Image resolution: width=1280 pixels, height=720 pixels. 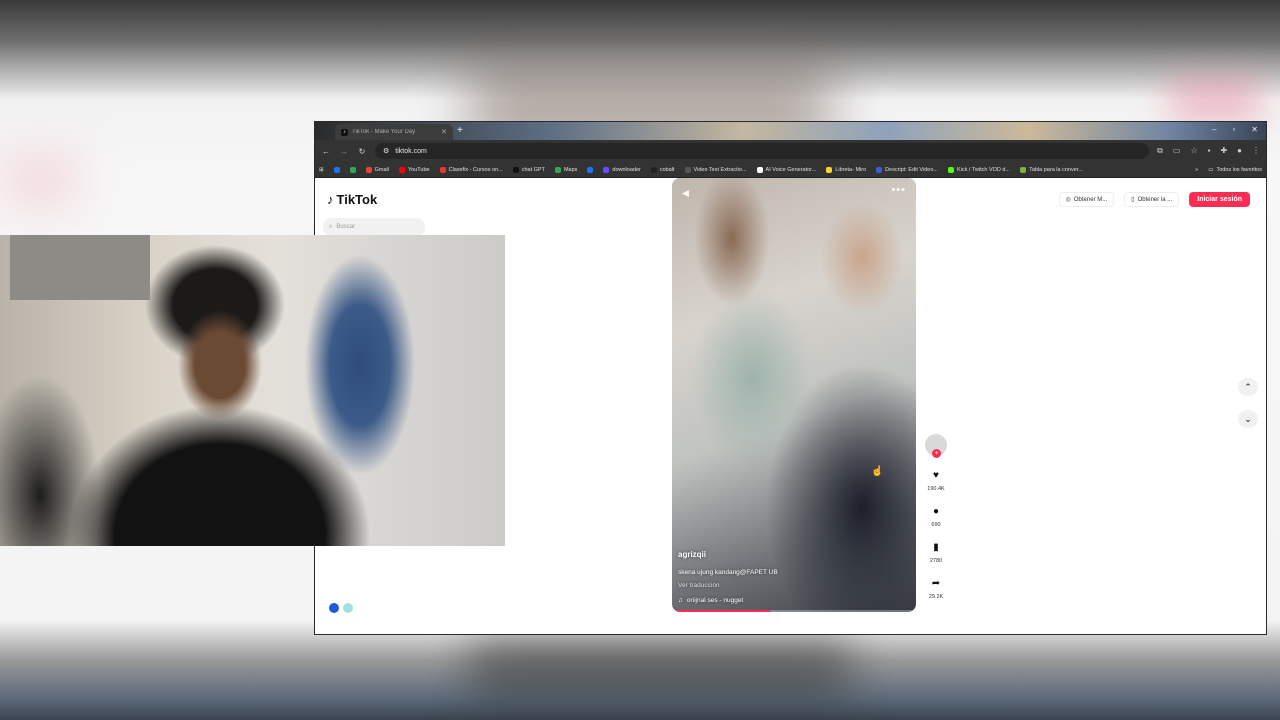 What do you see at coordinates (1214, 129) in the screenshot?
I see `minimize-icon: –` at bounding box center [1214, 129].